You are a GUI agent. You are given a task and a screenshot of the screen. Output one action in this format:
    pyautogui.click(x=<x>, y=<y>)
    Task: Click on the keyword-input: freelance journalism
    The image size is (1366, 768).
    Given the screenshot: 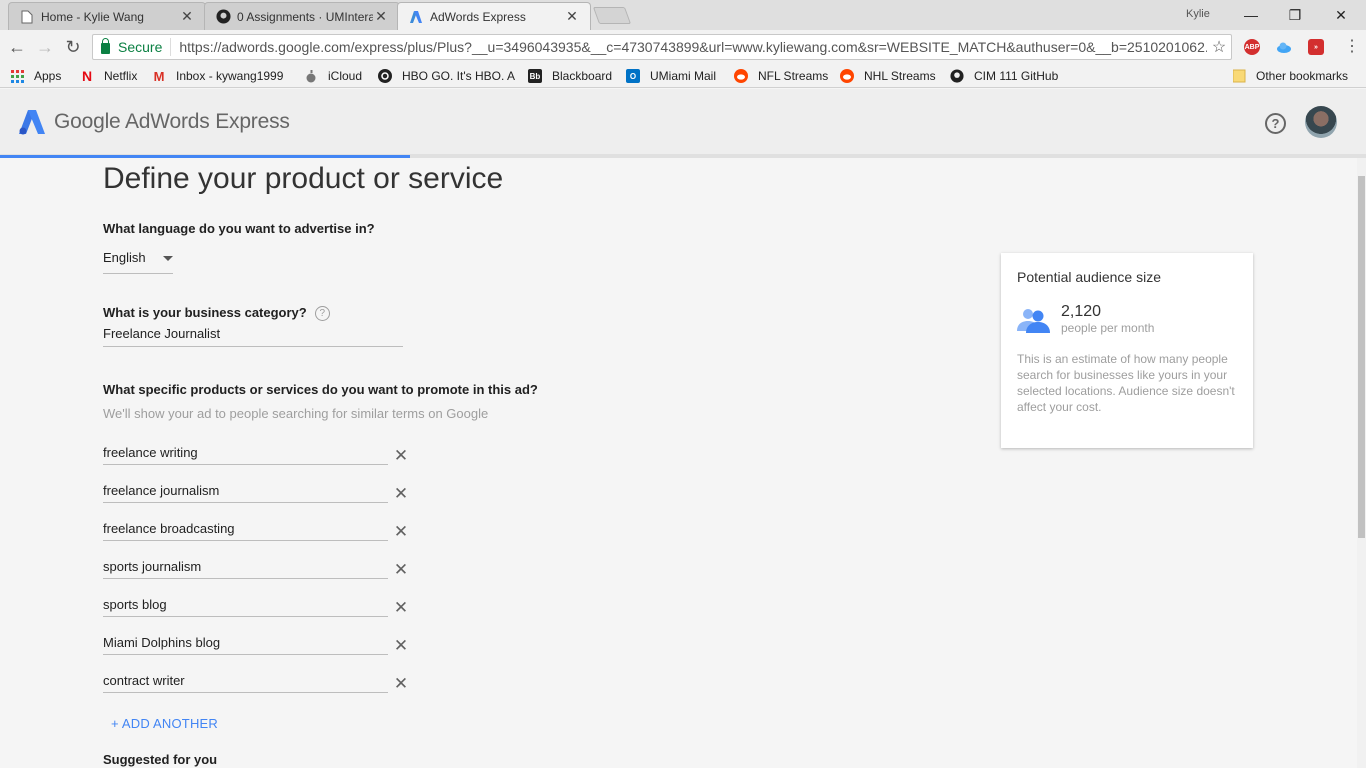 What is the action you would take?
    pyautogui.click(x=245, y=493)
    